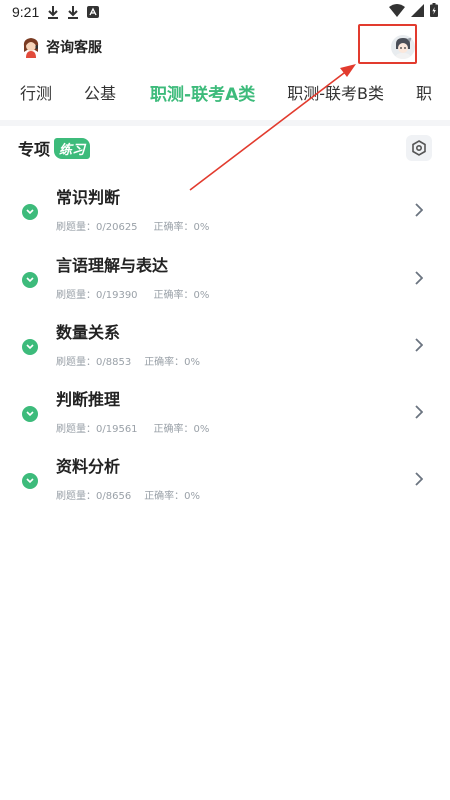  Describe the element at coordinates (88, 399) in the screenshot. I see `practice-item-title: 判断推理` at that location.